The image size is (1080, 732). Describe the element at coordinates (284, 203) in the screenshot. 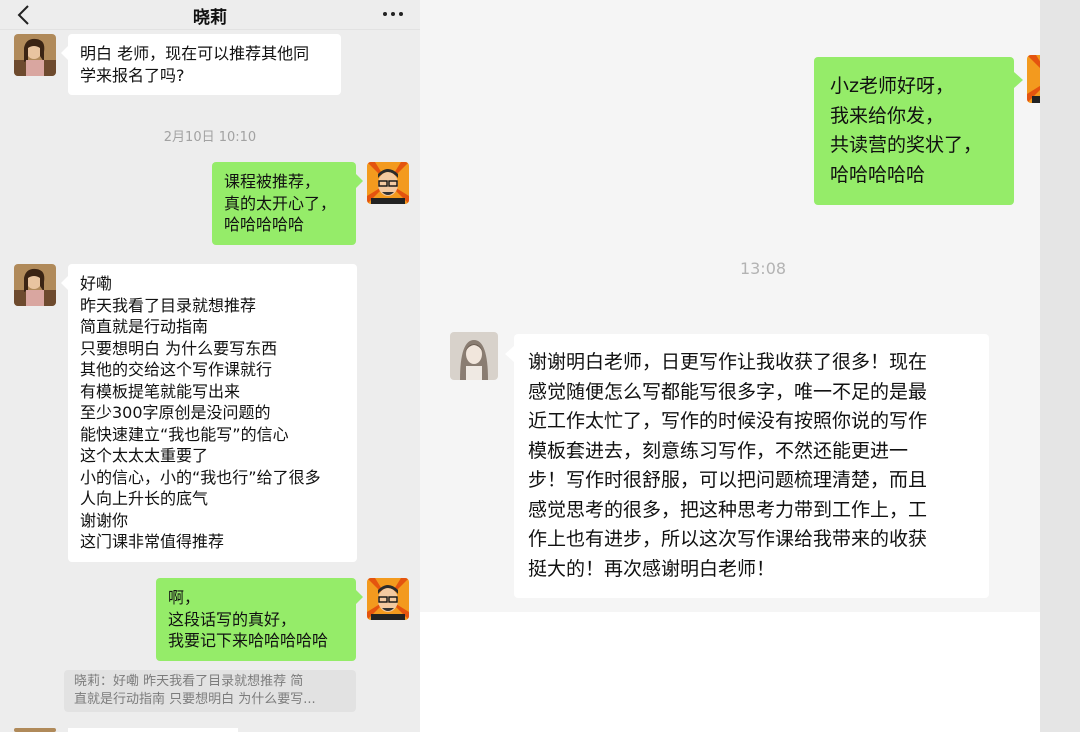

I see `message-bubble-outgoing: 课程被推荐， 真的太开心了， 哈哈哈哈哈` at that location.